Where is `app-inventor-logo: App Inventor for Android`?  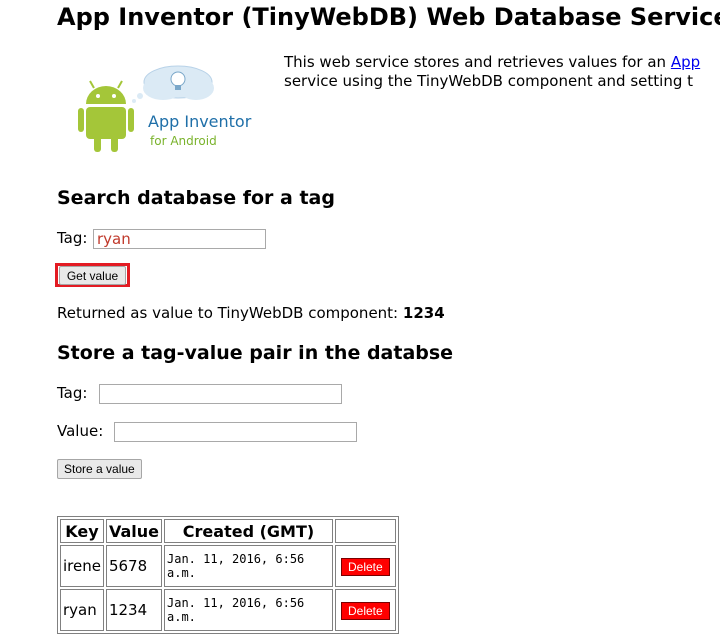
app-inventor-logo: App Inventor for Android is located at coordinates (173, 110).